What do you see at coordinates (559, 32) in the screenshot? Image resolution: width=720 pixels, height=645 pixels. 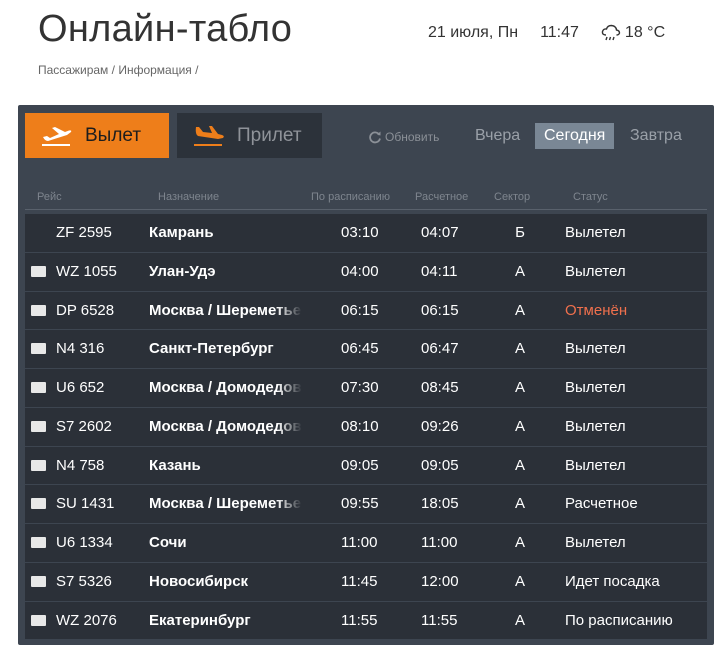 I see `current-time: 11:47` at bounding box center [559, 32].